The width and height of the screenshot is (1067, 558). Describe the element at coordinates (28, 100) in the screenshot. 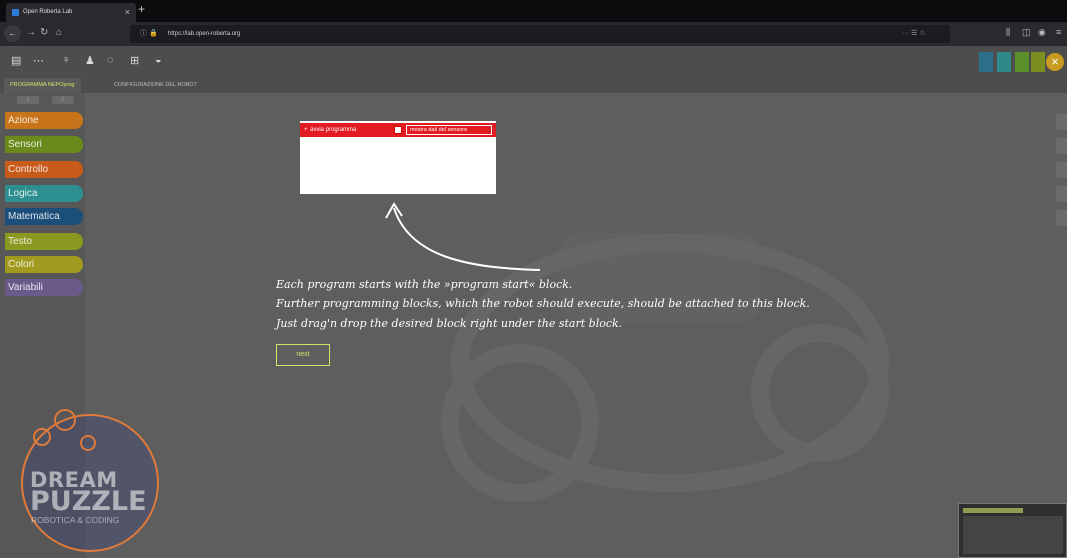

I see `level-1-tab: 1` at that location.